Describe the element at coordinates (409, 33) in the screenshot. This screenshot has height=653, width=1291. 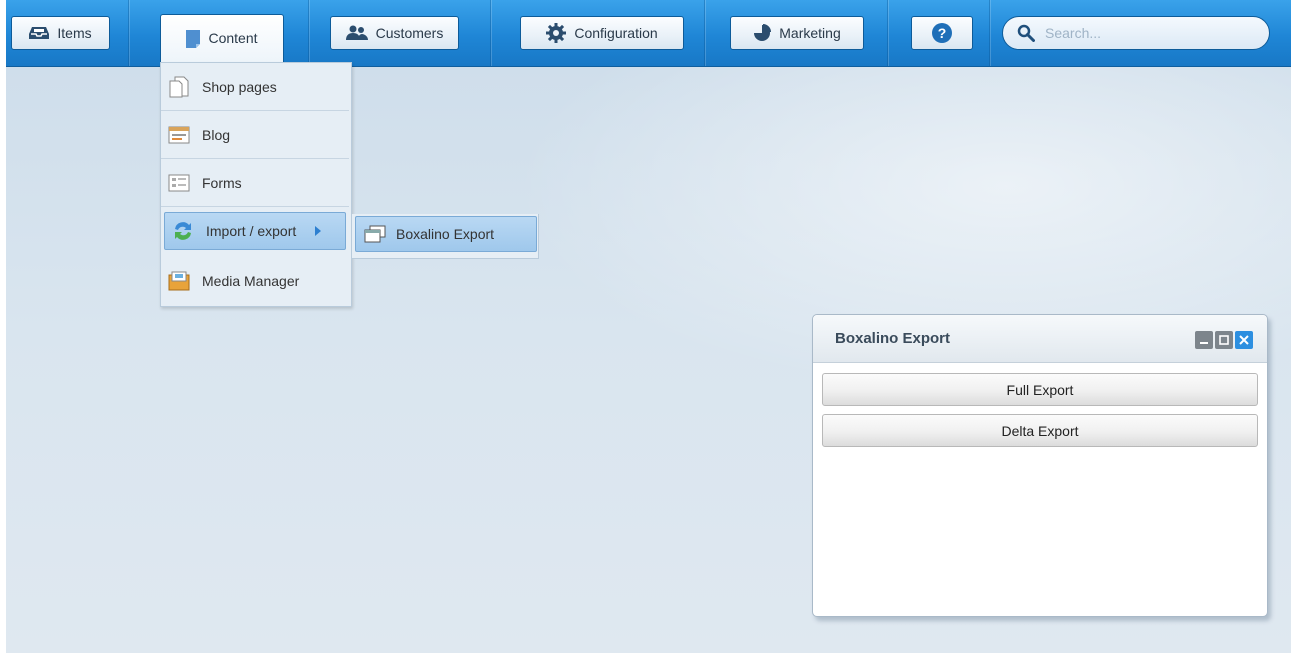
I see `nav-customers-label: Customers` at that location.